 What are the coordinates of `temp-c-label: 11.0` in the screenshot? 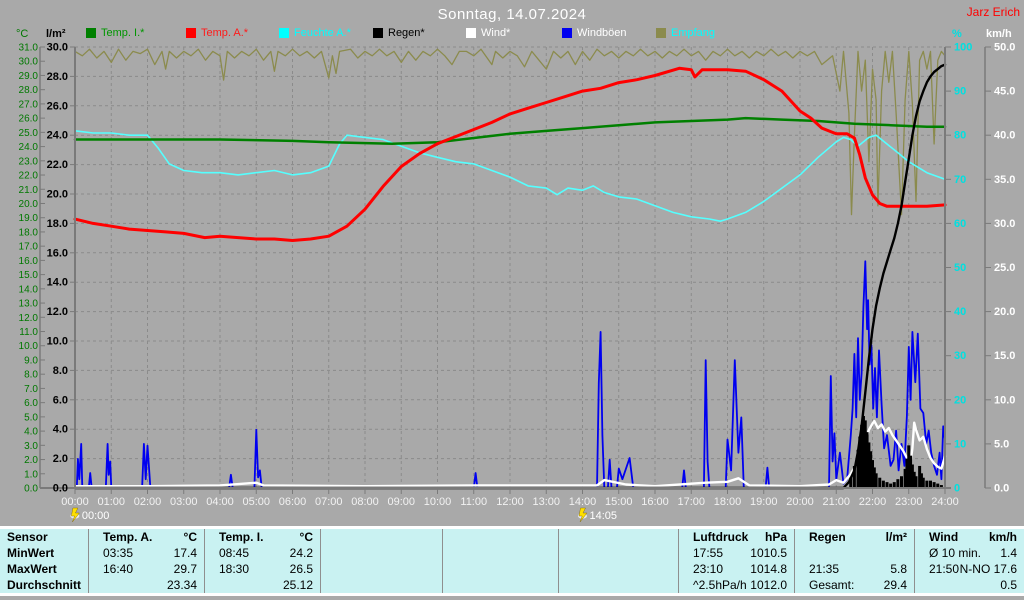 It's located at (28, 332).